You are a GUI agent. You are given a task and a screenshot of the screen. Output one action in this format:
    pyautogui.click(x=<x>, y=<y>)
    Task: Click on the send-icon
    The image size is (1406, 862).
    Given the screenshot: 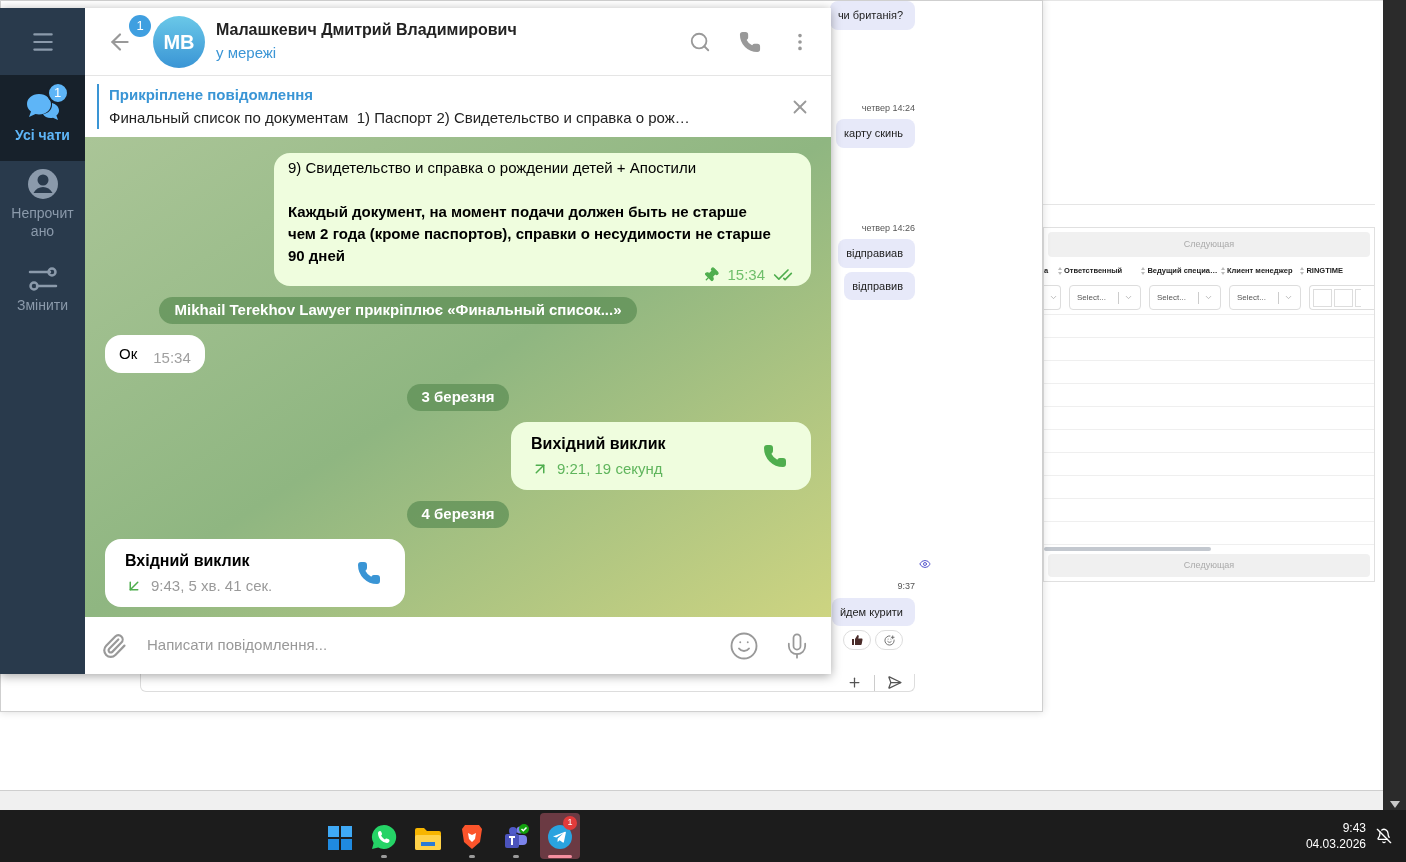 What is the action you would take?
    pyautogui.click(x=894, y=682)
    